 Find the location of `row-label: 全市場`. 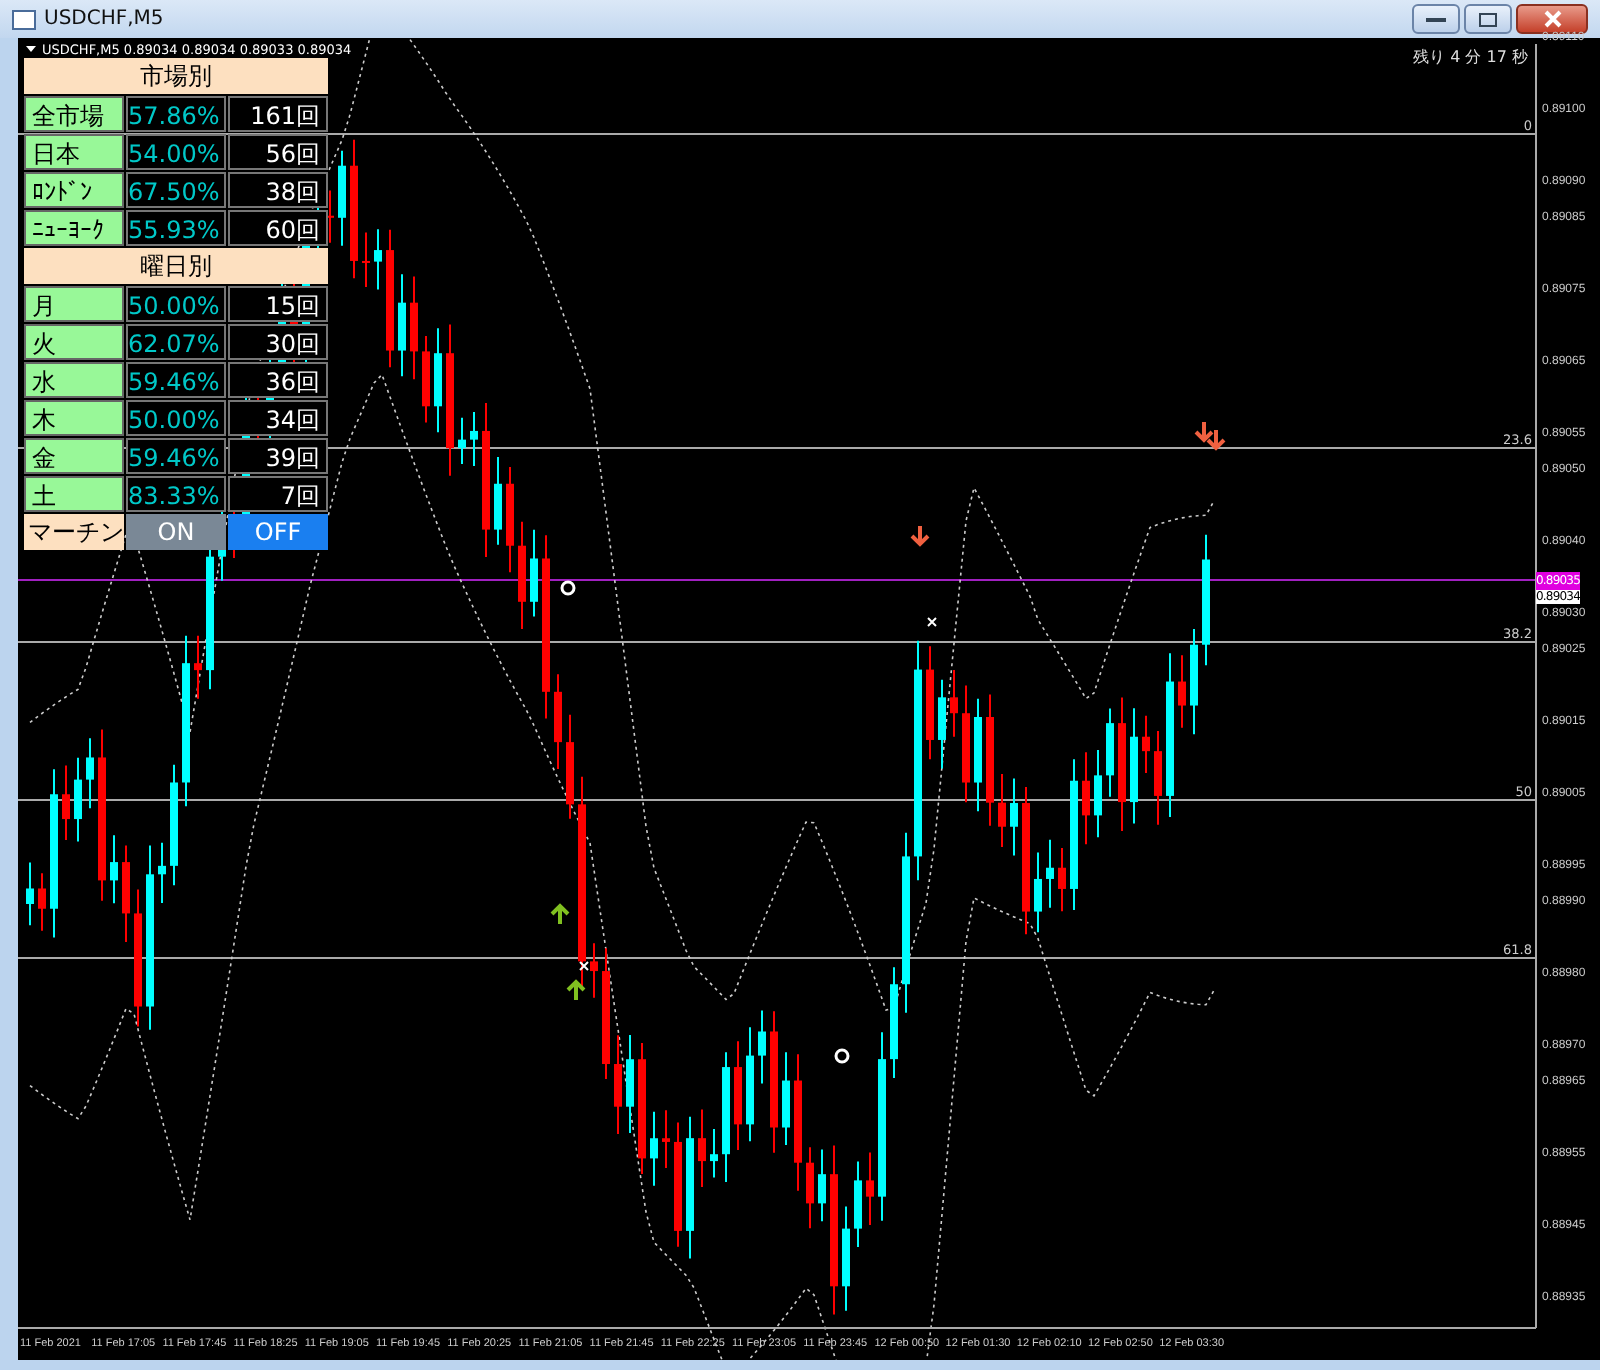

row-label: 全市場 is located at coordinates (74, 114).